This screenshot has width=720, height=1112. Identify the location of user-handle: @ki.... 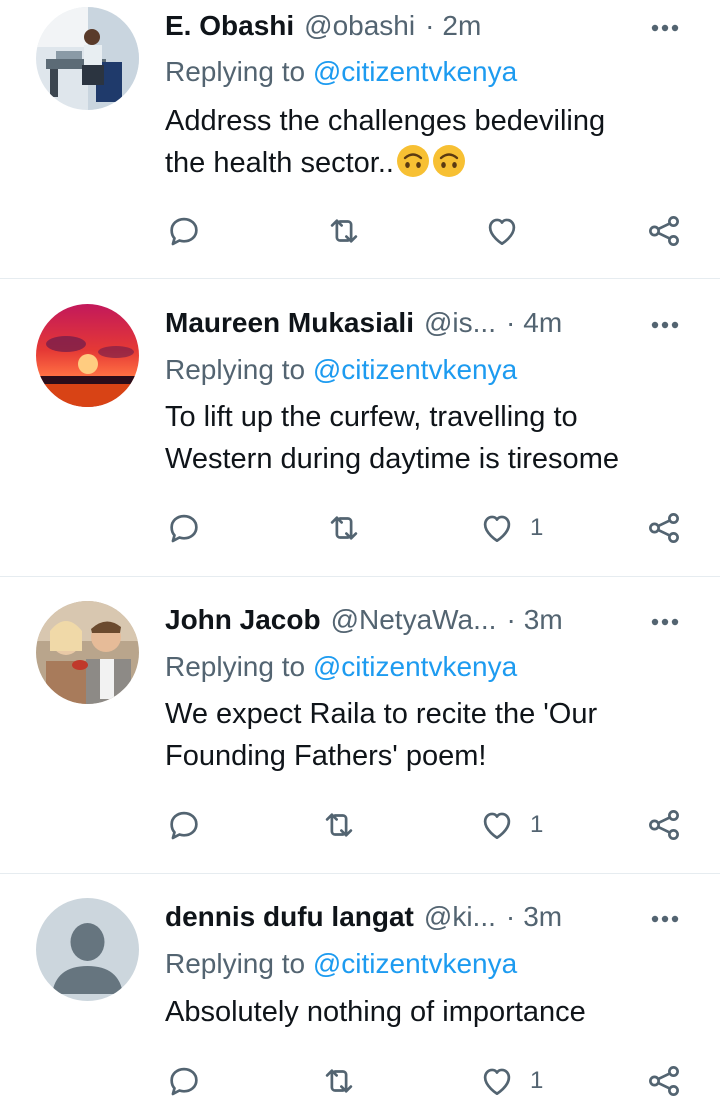
(460, 917).